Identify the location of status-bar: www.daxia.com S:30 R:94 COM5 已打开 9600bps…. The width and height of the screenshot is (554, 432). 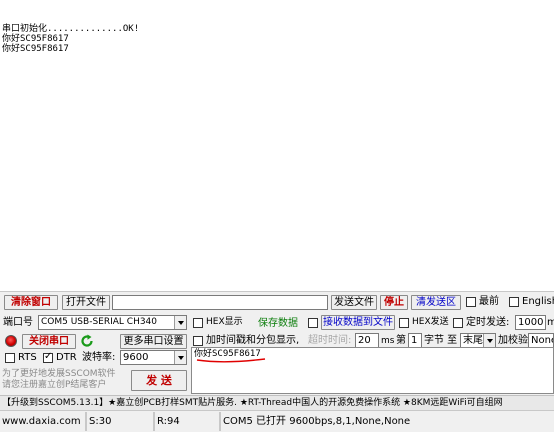
(277, 421).